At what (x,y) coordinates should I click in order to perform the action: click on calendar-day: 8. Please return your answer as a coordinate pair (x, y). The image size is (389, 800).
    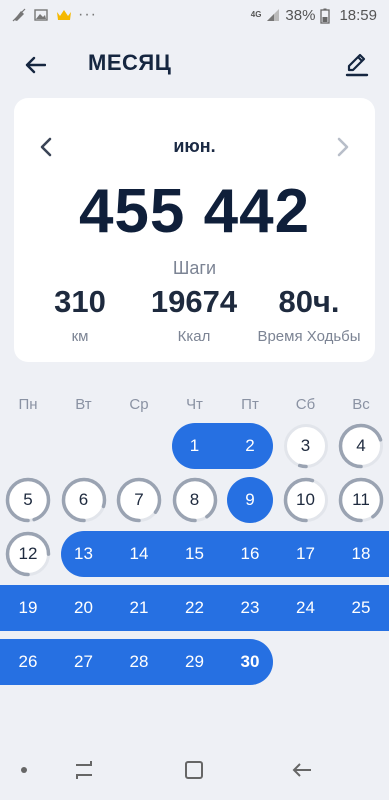
    Looking at the image, I should click on (195, 500).